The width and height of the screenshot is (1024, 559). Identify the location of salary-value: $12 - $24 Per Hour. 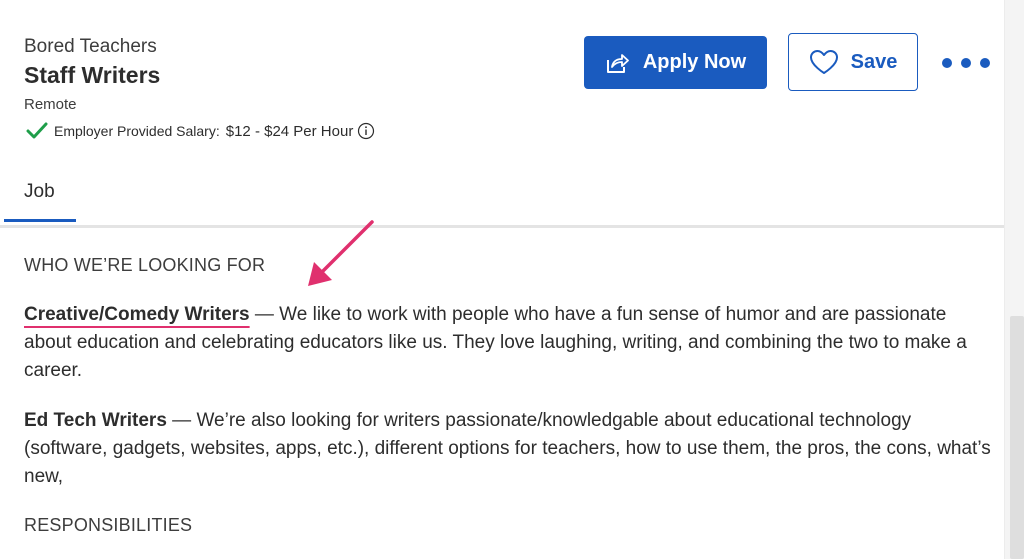
(289, 131).